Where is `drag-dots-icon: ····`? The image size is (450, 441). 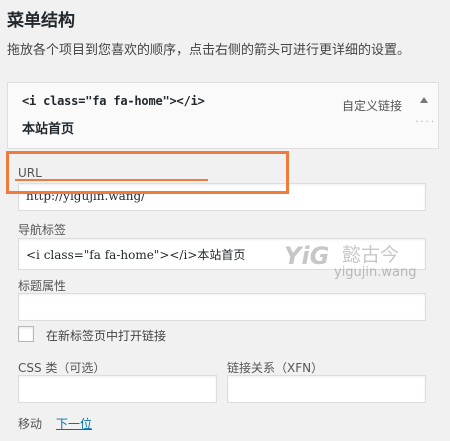
drag-dots-icon: ···· is located at coordinates (425, 122).